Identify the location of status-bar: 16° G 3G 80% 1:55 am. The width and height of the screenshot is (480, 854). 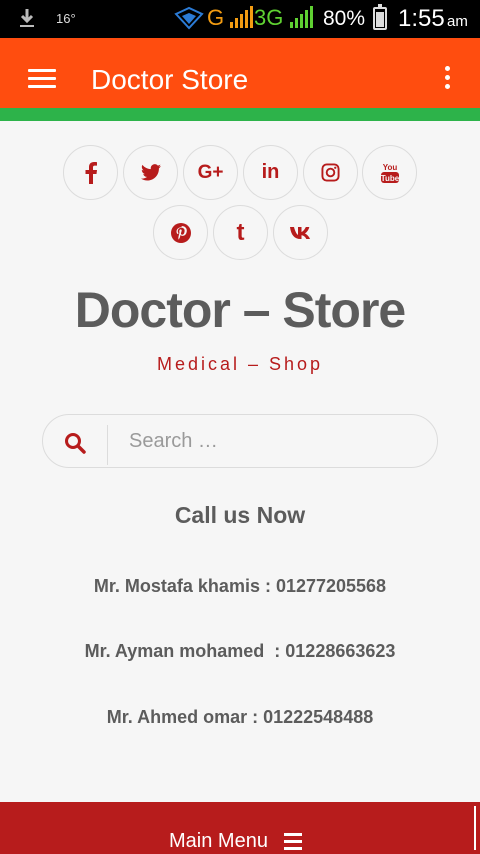
(240, 19).